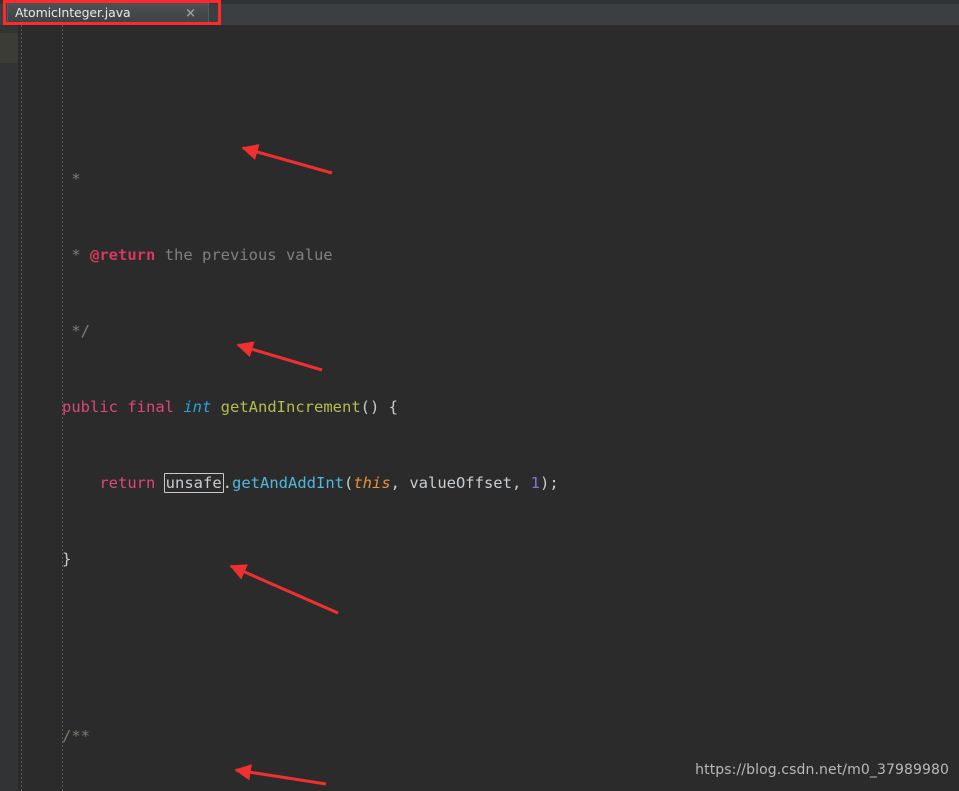  I want to click on code-line: * @return the previous value, so click(197, 255).